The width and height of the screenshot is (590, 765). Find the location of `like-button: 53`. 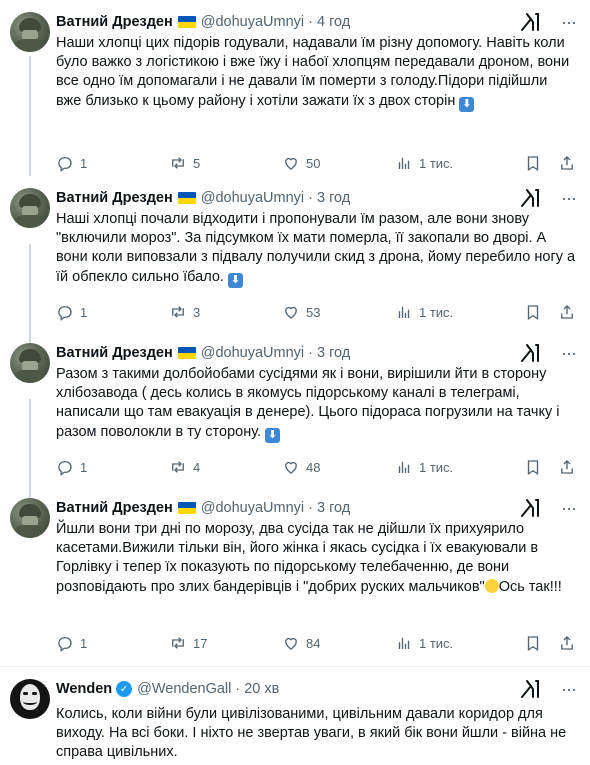

like-button: 53 is located at coordinates (338, 312).